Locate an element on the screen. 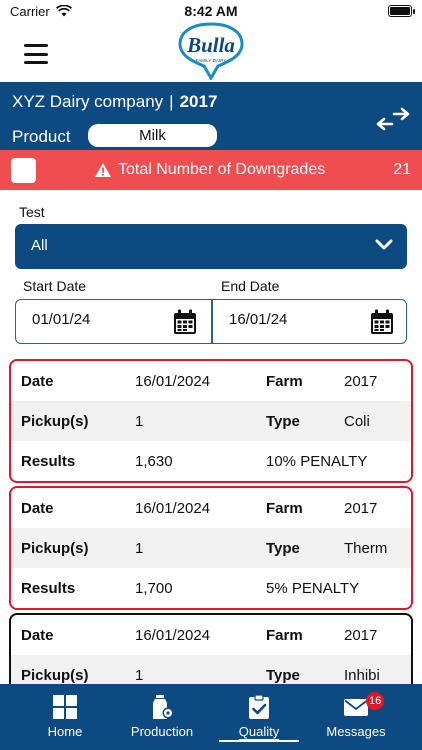  grid-icon is located at coordinates (65, 707).